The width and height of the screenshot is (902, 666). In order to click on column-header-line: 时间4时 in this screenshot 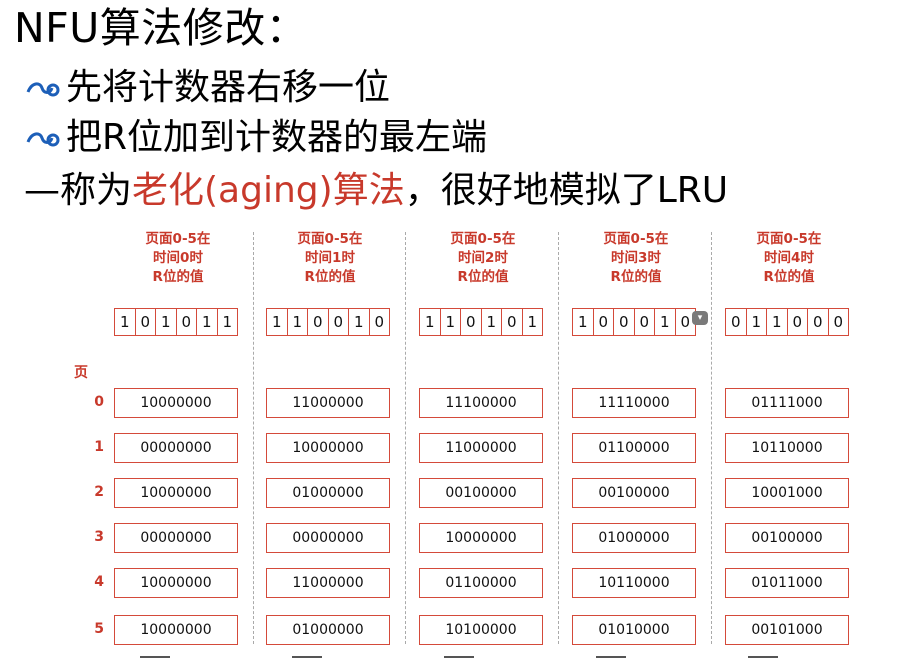, I will do `click(789, 258)`.